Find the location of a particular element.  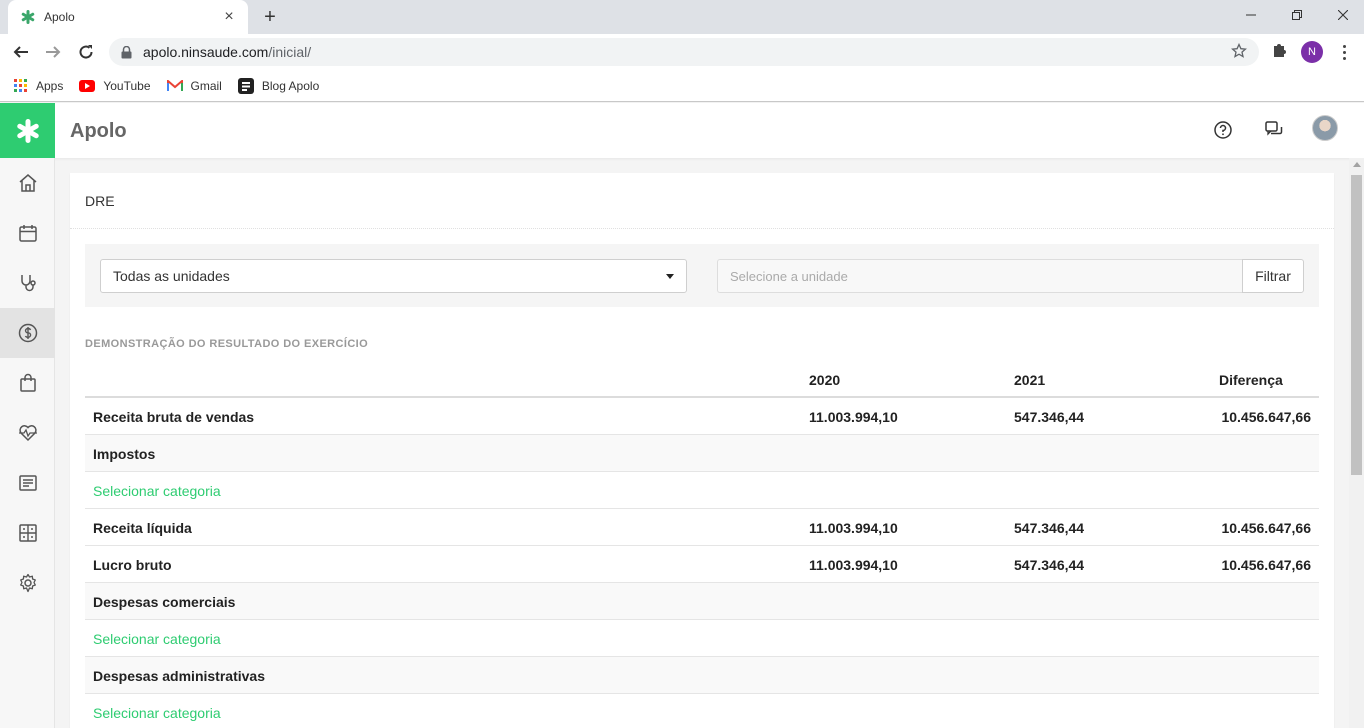

row-label: Despesas comerciais is located at coordinates (164, 602).